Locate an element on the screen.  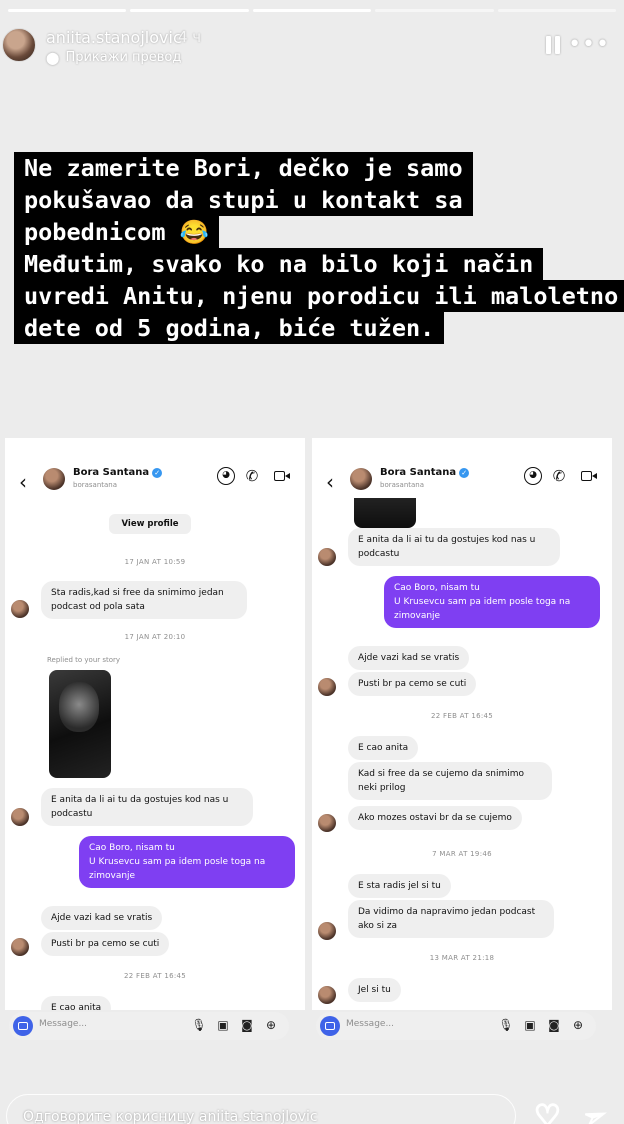
caption-line: dete od 5 godina, biće tužen. is located at coordinates (229, 328).